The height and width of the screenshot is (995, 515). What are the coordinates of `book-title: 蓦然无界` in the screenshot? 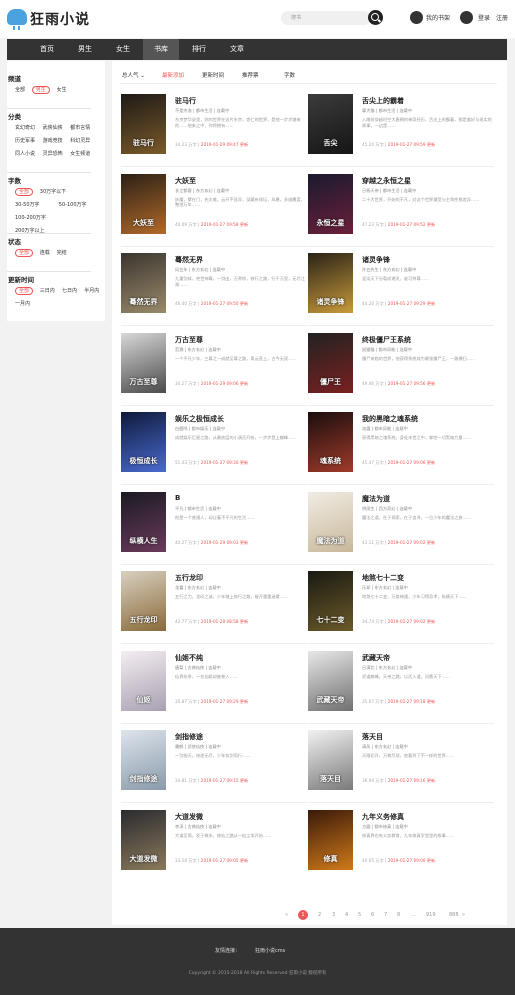 It's located at (189, 260).